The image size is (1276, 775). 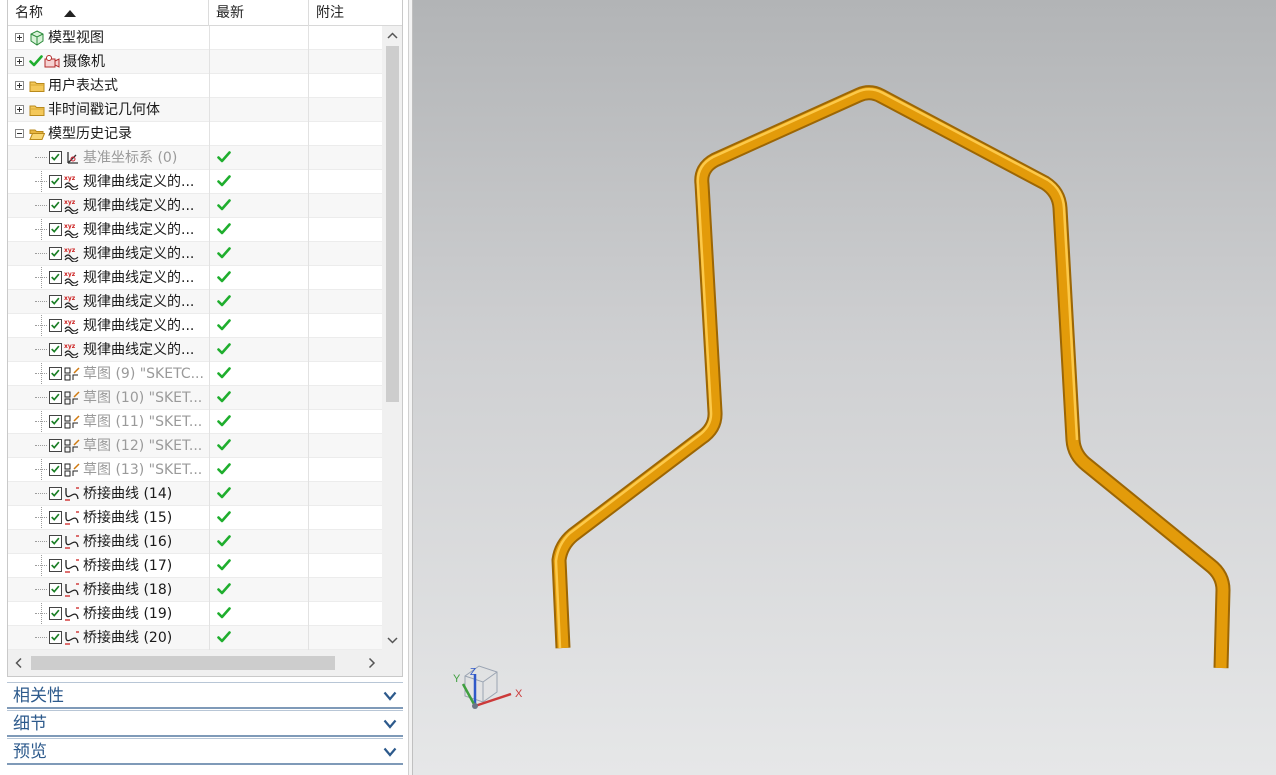 What do you see at coordinates (345, 13) in the screenshot?
I see `column-header-note: 附注` at bounding box center [345, 13].